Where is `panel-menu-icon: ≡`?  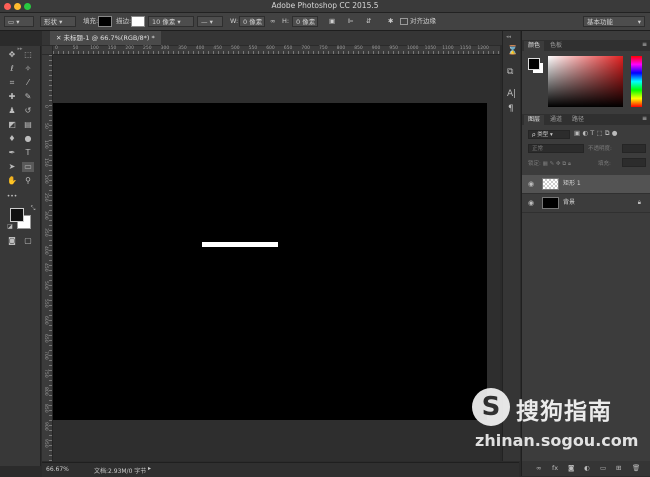
panel-menu-icon: ≡ is located at coordinates (644, 44).